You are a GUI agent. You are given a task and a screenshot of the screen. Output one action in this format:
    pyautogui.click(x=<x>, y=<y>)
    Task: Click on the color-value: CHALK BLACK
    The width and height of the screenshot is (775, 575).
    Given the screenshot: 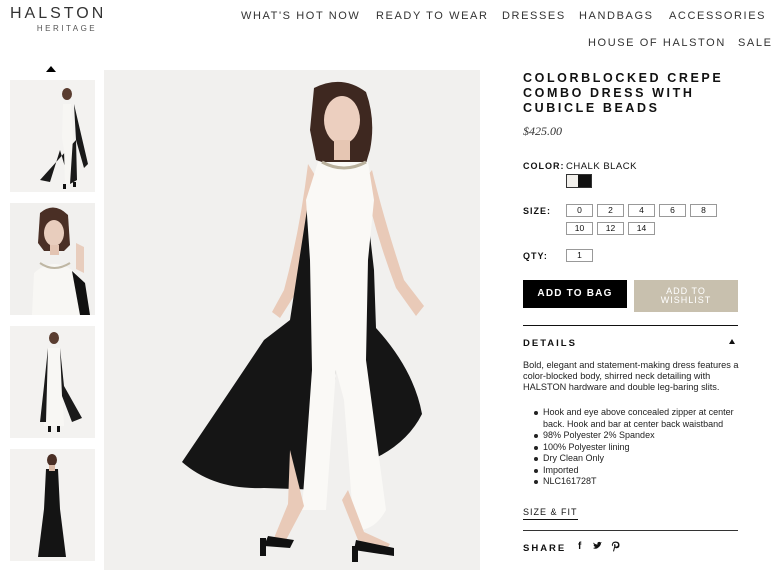 What is the action you would take?
    pyautogui.click(x=601, y=166)
    